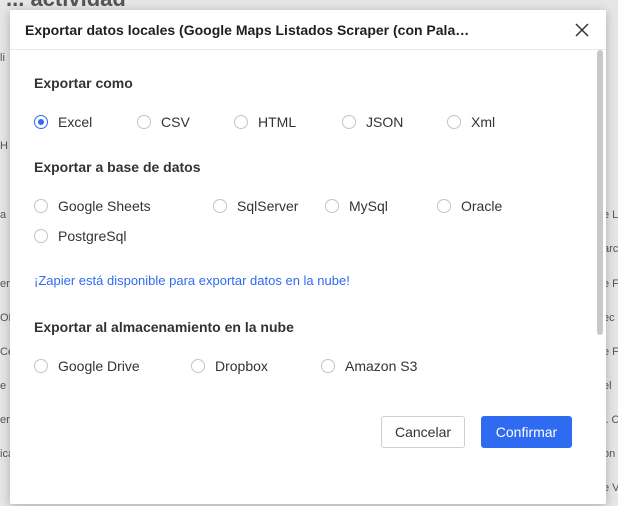  I want to click on radio-dropbox: Dropbox, so click(229, 366).